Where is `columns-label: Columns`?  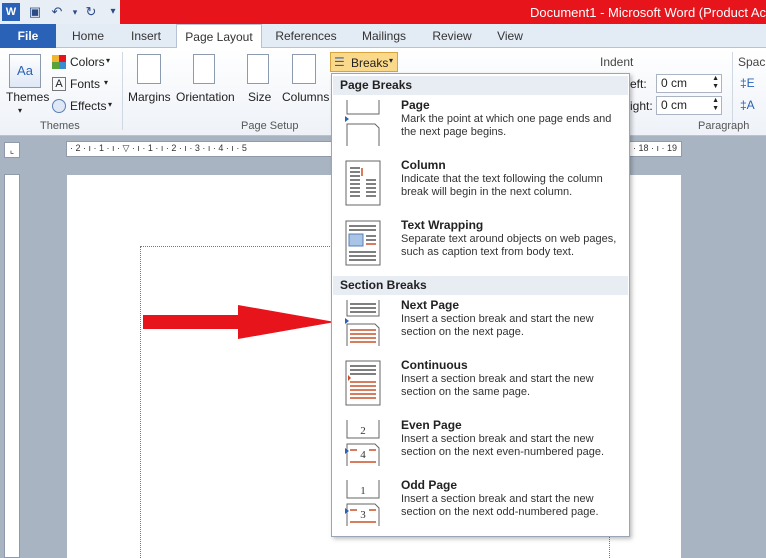 columns-label: Columns is located at coordinates (306, 97).